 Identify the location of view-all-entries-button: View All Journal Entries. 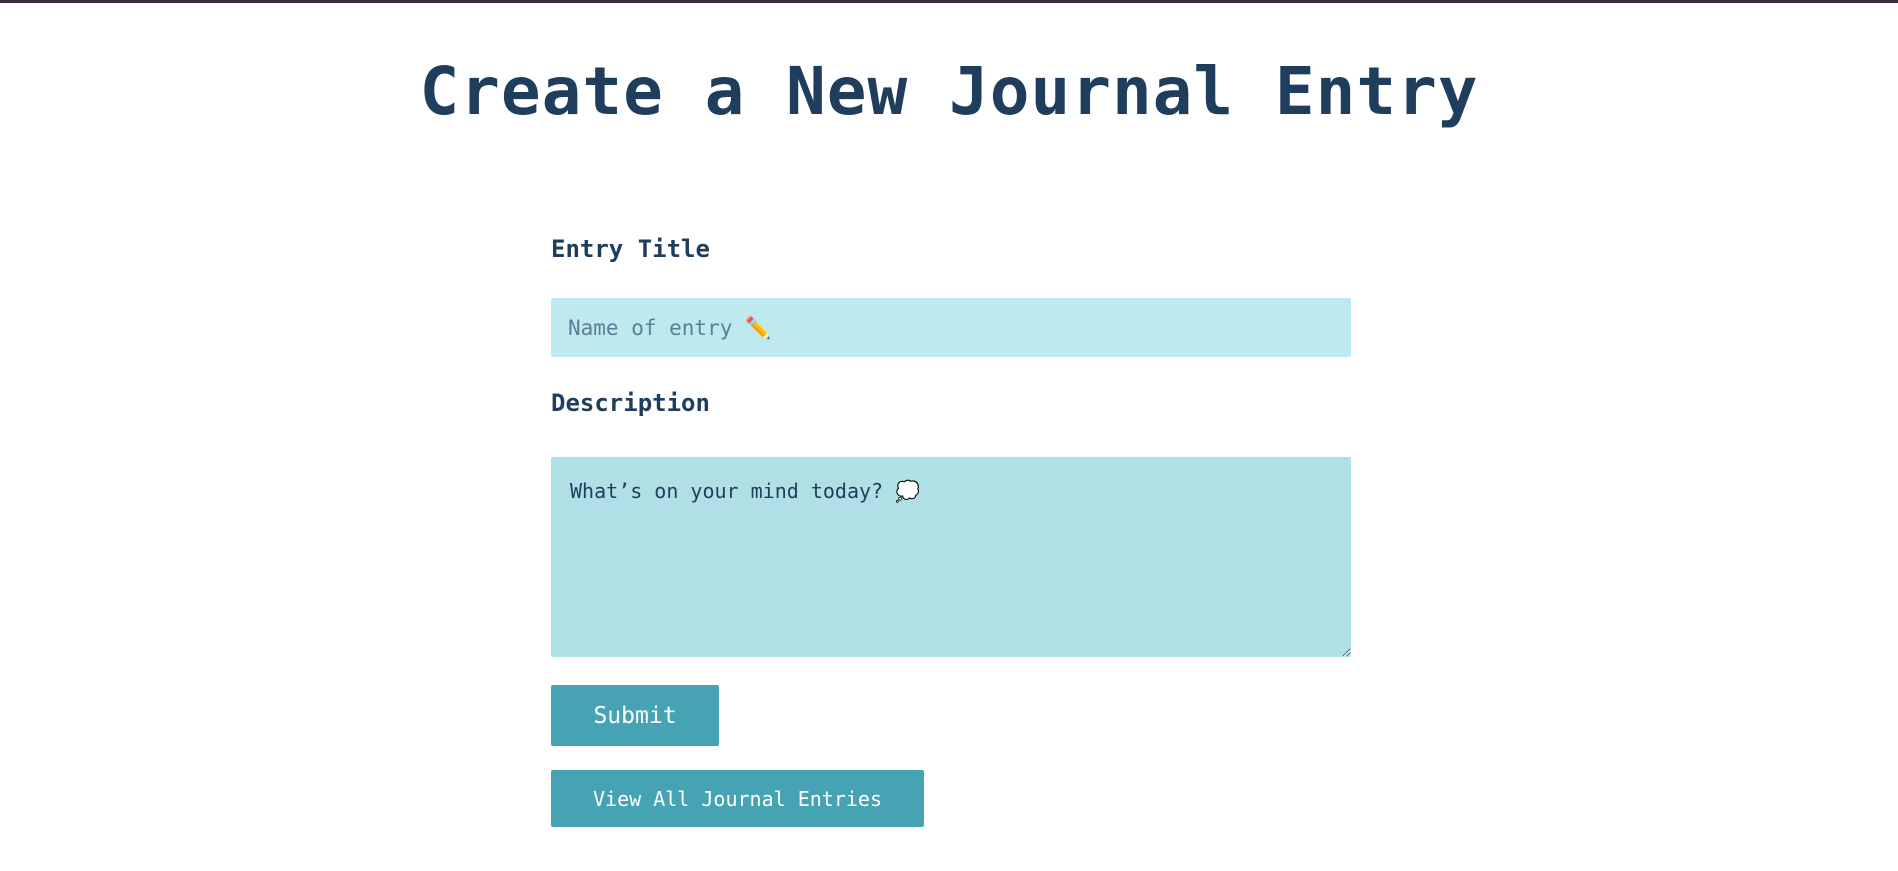
(737, 798).